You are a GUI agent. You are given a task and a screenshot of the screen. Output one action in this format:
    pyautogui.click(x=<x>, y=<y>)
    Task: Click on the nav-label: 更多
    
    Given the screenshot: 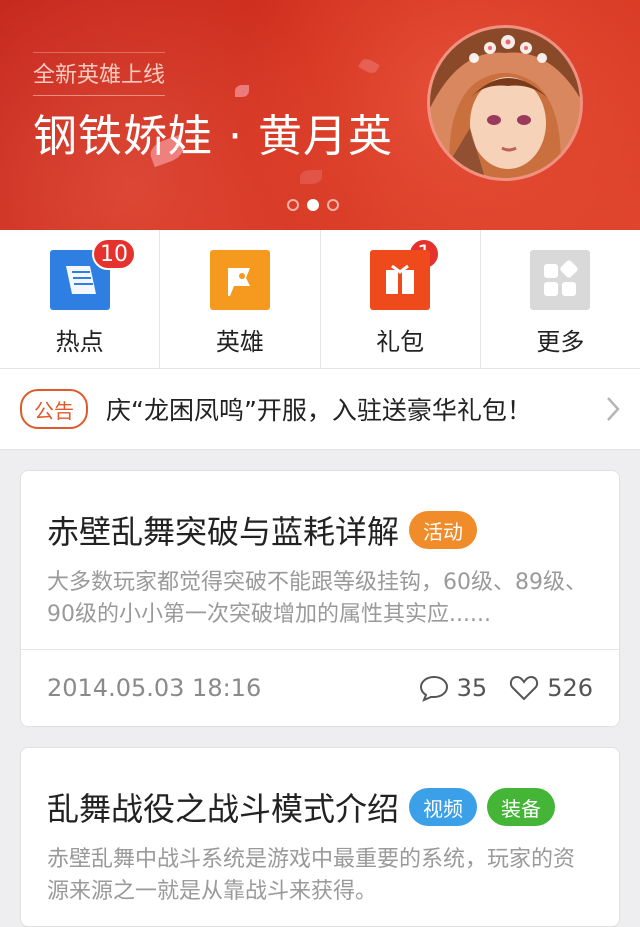 What is the action you would take?
    pyautogui.click(x=560, y=342)
    